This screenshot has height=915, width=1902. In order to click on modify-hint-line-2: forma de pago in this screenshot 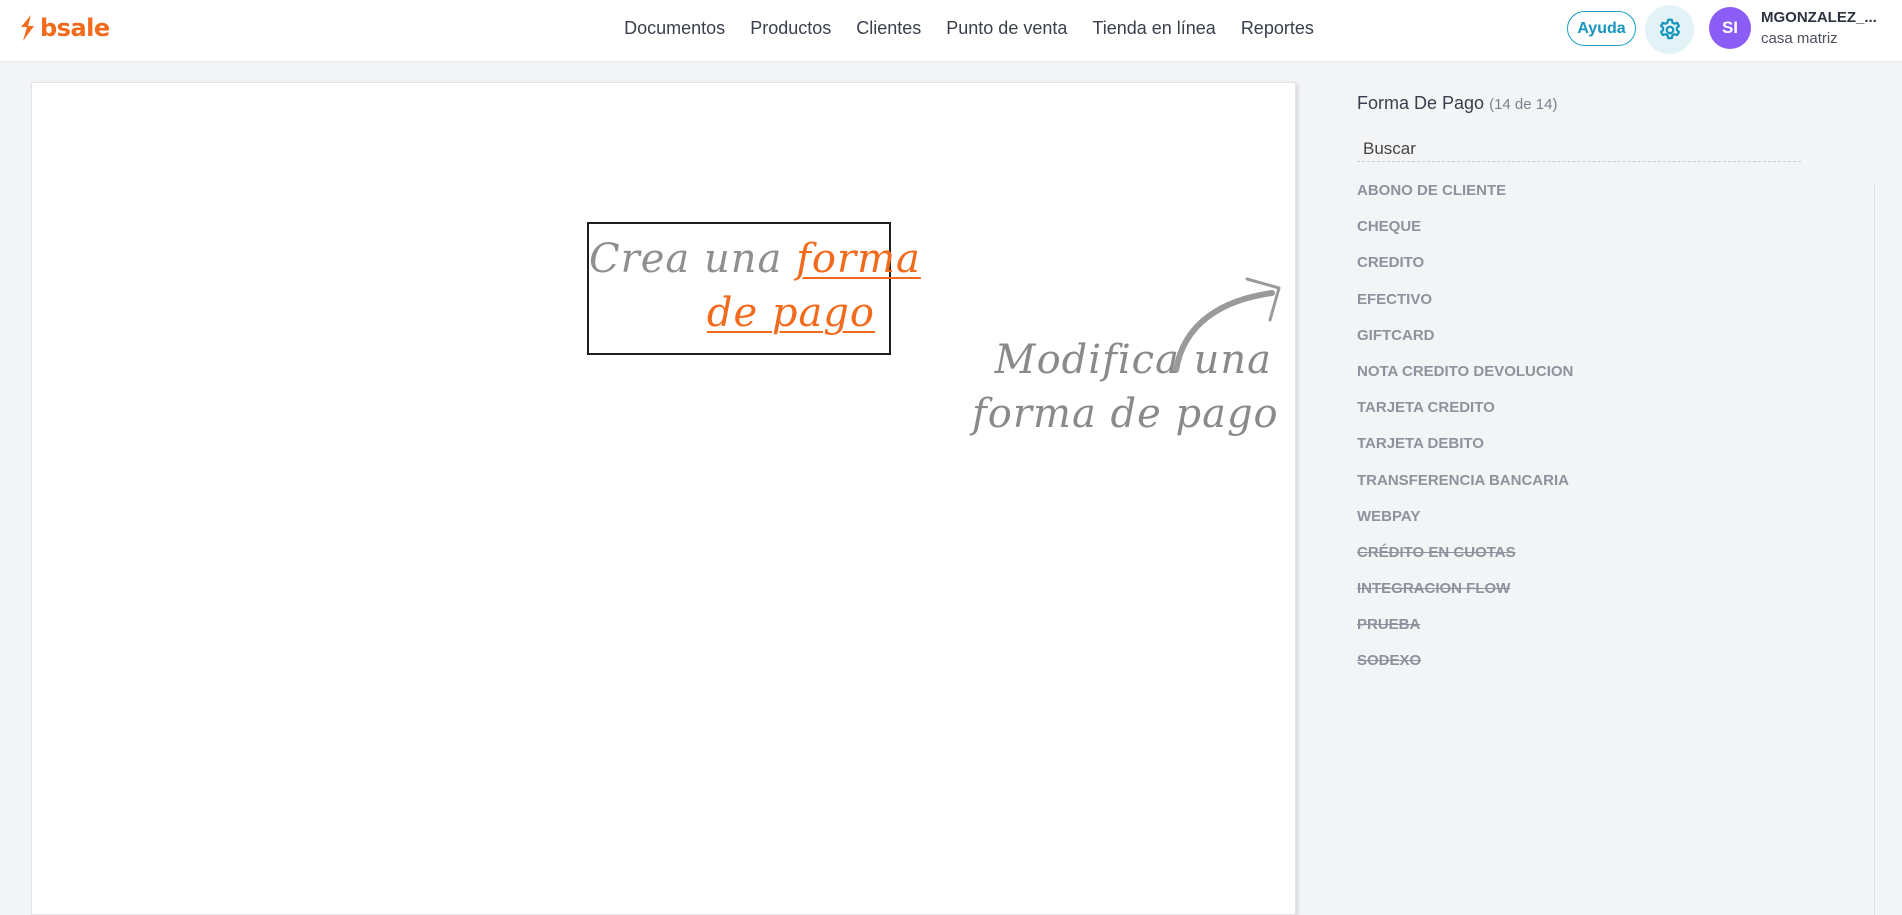, I will do `click(1125, 414)`.